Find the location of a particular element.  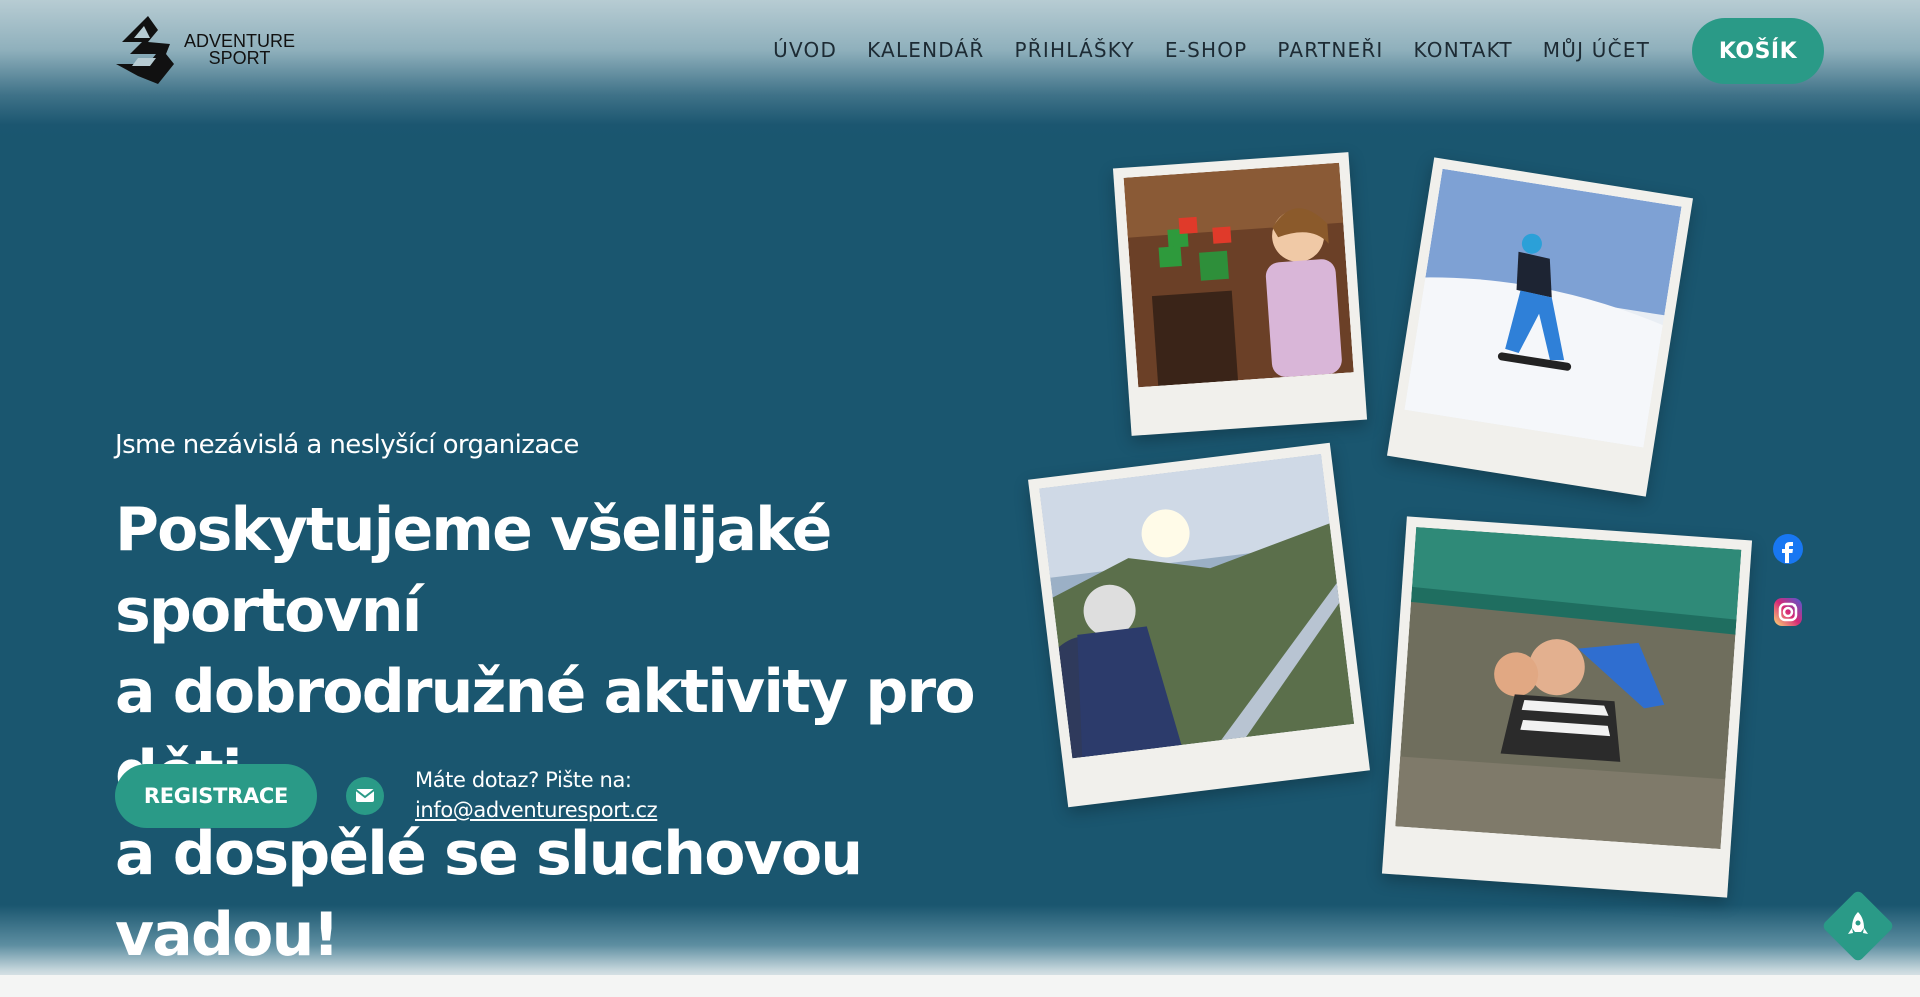

hero-tagline: Jsme nezávislá a neslyšící organizace is located at coordinates (347, 445).